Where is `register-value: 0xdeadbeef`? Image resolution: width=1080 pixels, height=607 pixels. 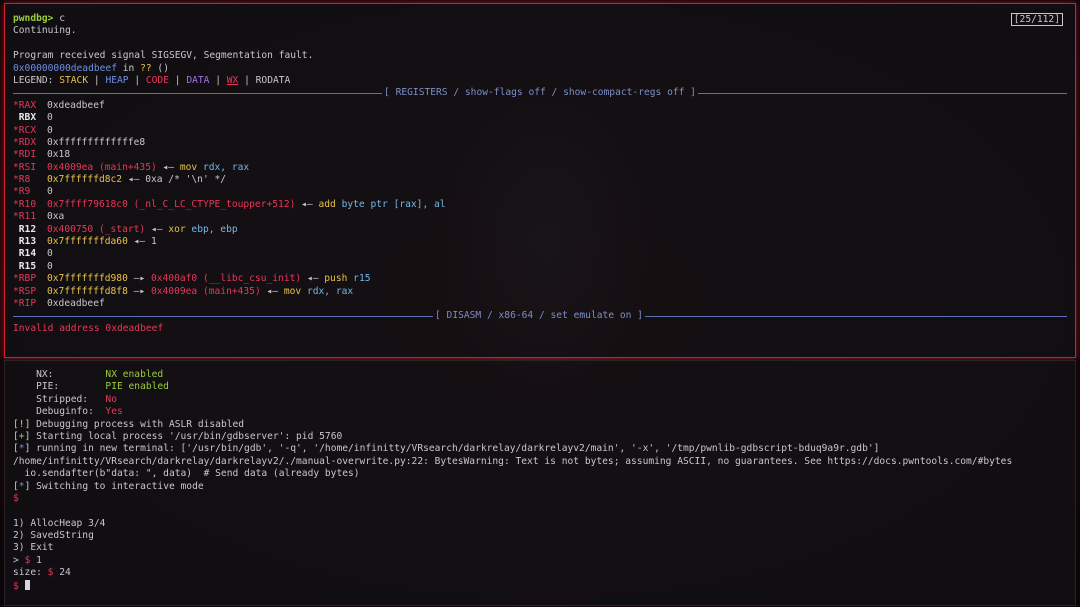 register-value: 0xdeadbeef is located at coordinates (76, 303).